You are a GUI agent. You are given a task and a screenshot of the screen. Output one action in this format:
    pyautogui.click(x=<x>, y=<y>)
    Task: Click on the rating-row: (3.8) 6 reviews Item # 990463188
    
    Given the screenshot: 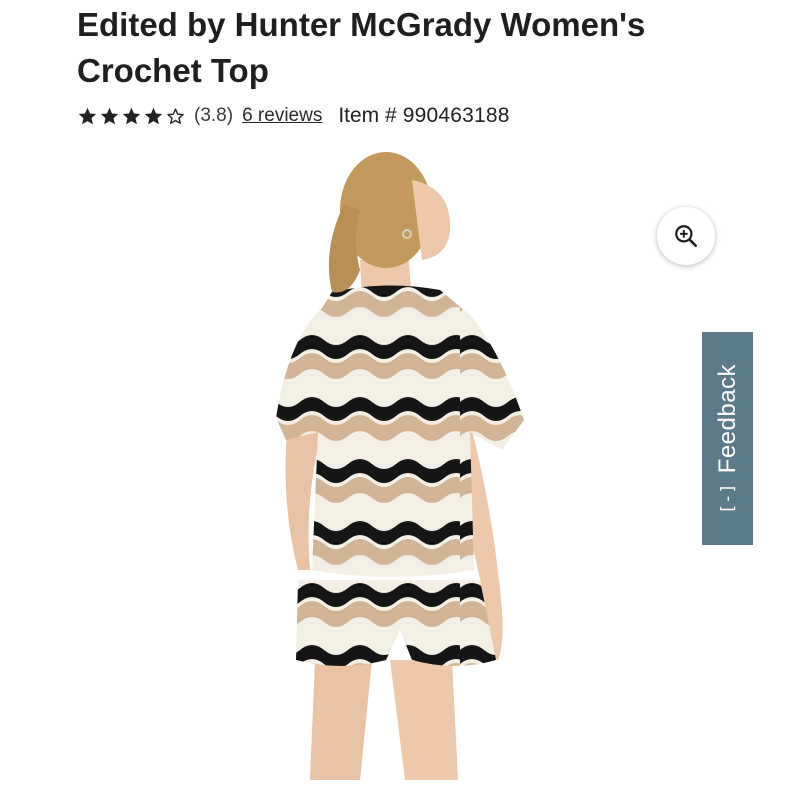 What is the action you would take?
    pyautogui.click(x=293, y=116)
    